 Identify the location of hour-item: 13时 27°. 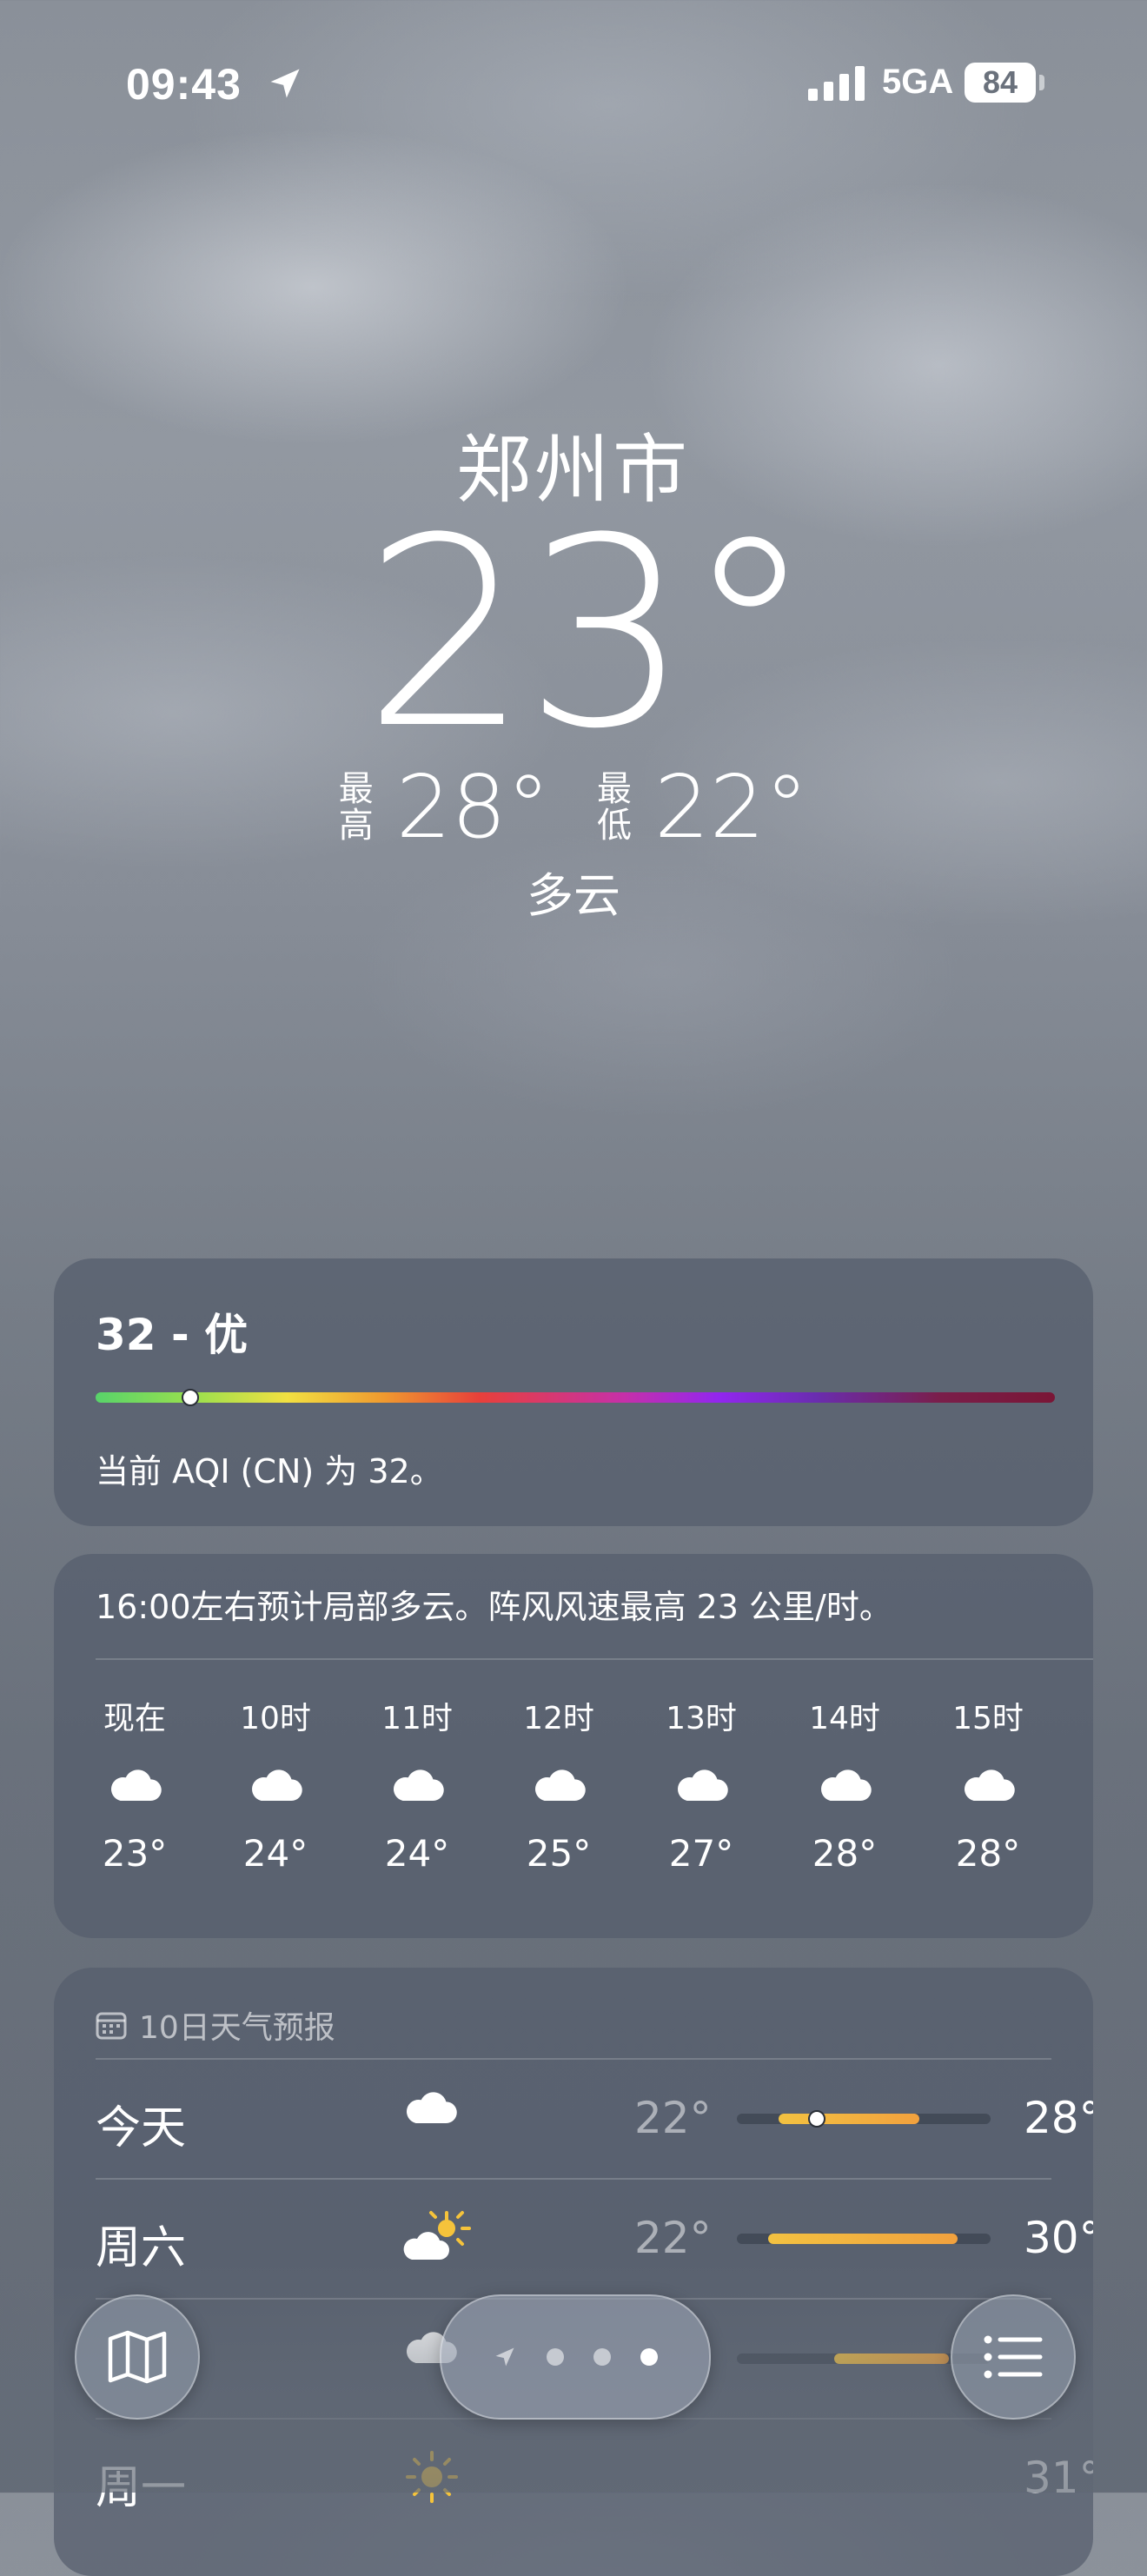
(701, 1784).